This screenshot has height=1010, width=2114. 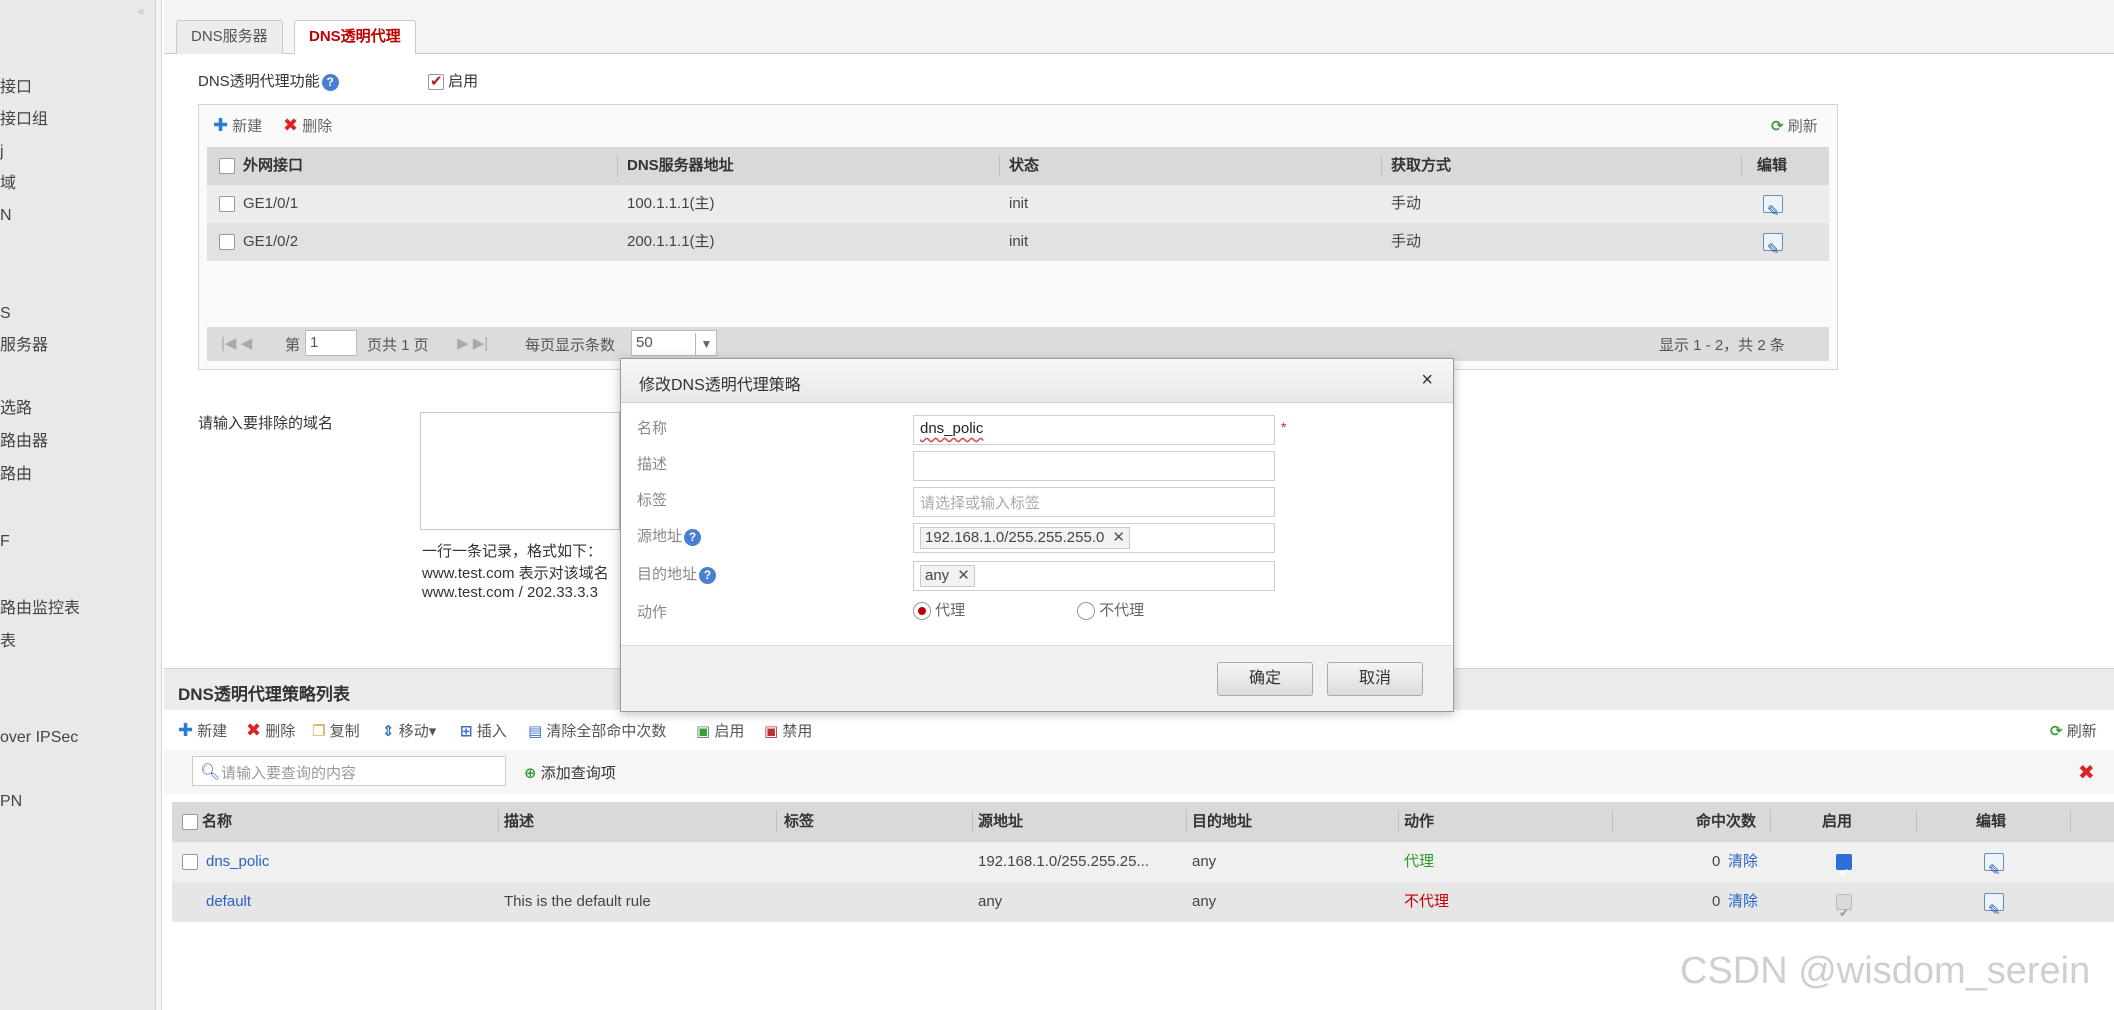 What do you see at coordinates (159, 505) in the screenshot?
I see `sidebar-splitter` at bounding box center [159, 505].